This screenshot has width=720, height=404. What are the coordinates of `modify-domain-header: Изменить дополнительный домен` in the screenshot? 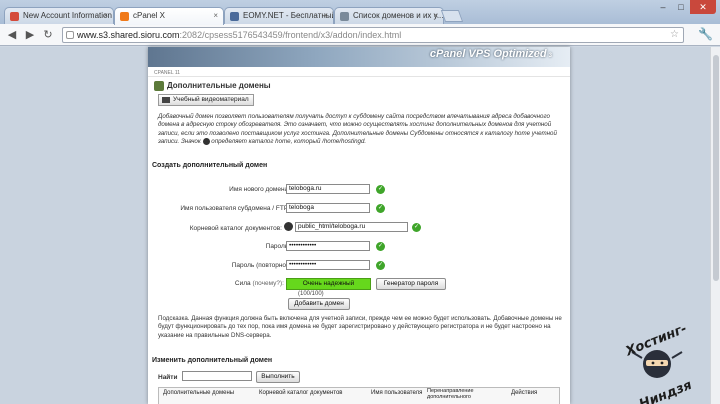 It's located at (212, 360).